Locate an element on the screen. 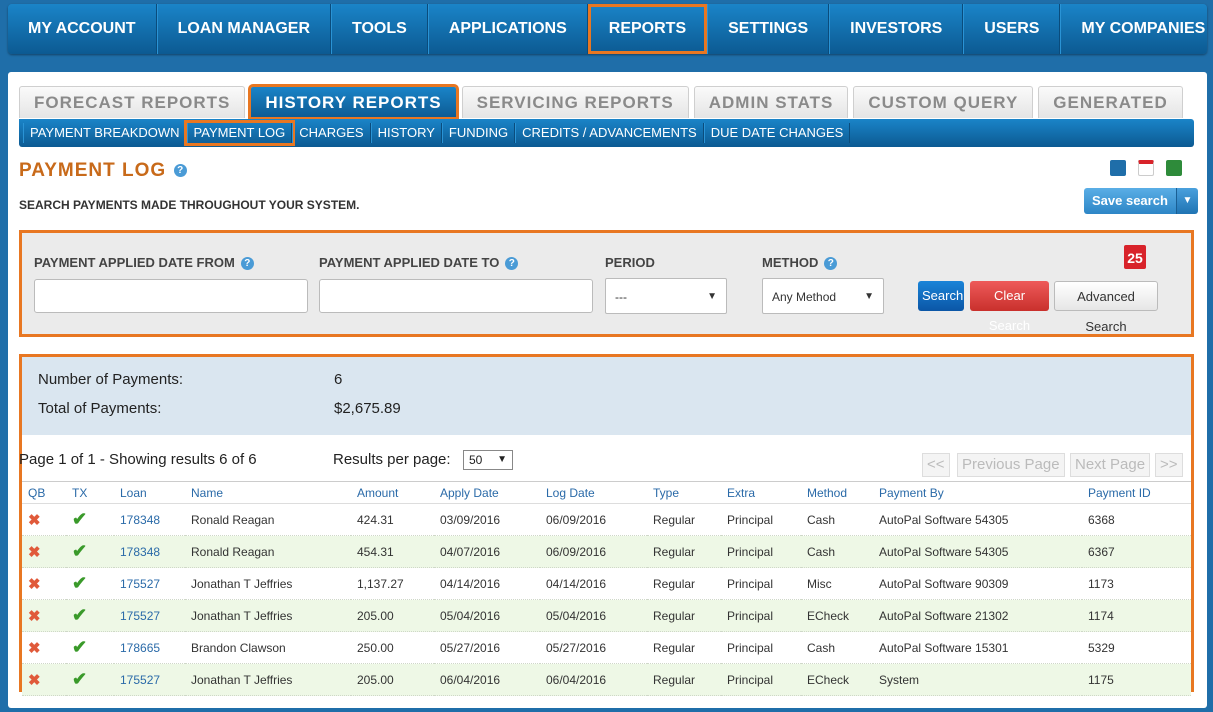 The image size is (1213, 712). col-name: Name is located at coordinates (268, 492).